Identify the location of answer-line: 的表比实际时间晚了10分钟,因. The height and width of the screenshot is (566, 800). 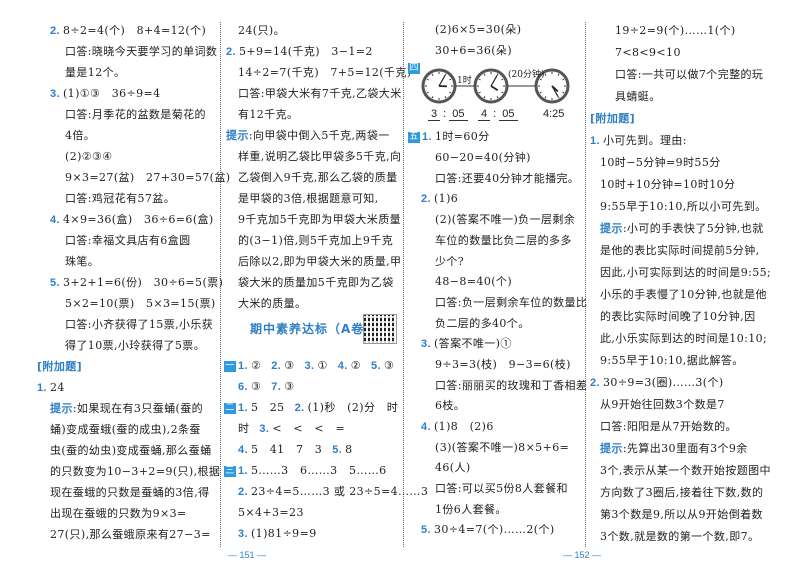
(692, 317).